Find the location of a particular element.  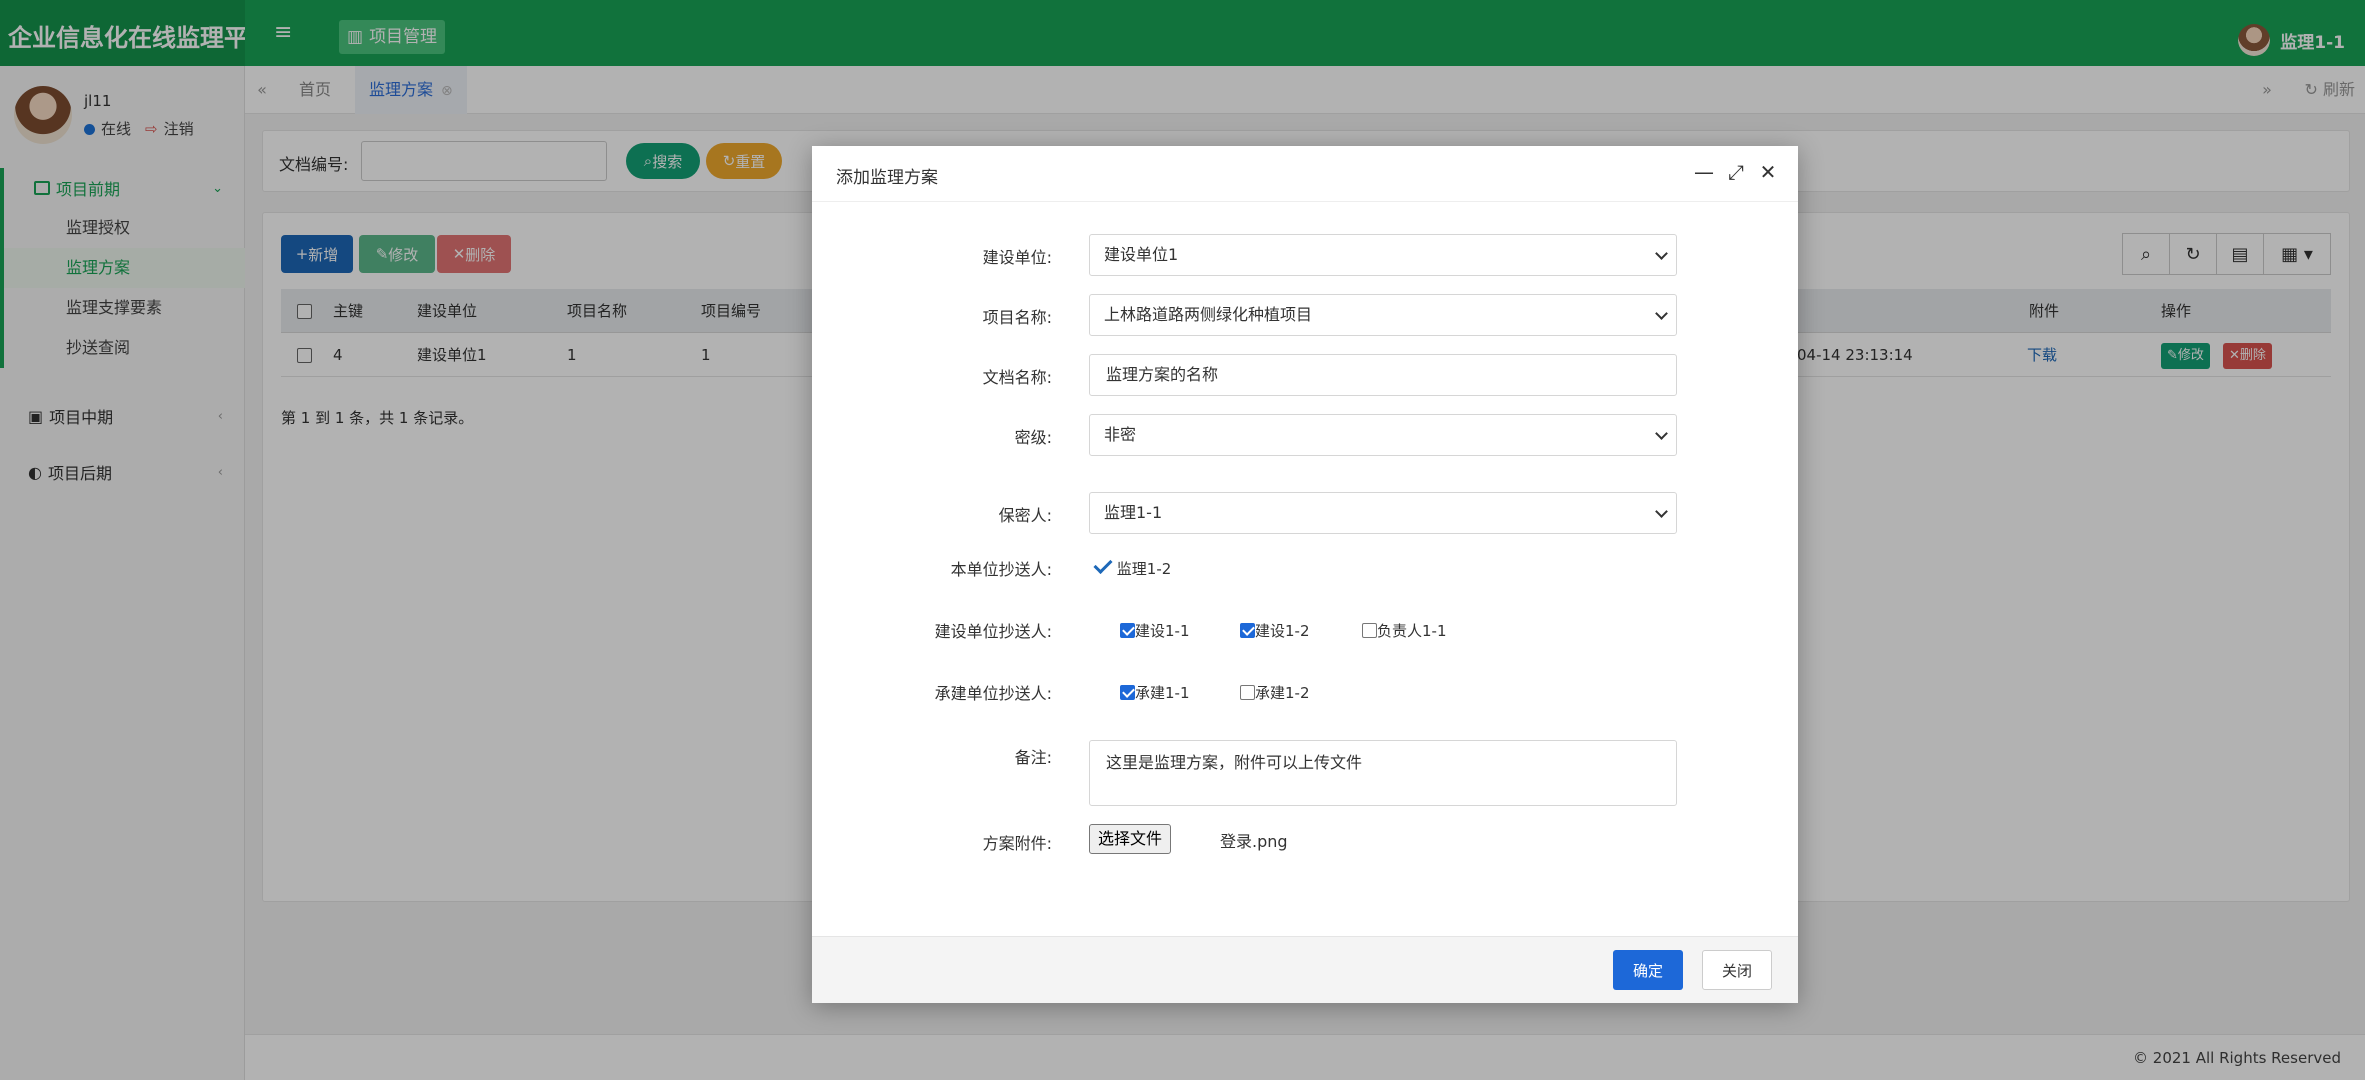

cc-contractor-option-2: 承建1-2 is located at coordinates (1275, 692).